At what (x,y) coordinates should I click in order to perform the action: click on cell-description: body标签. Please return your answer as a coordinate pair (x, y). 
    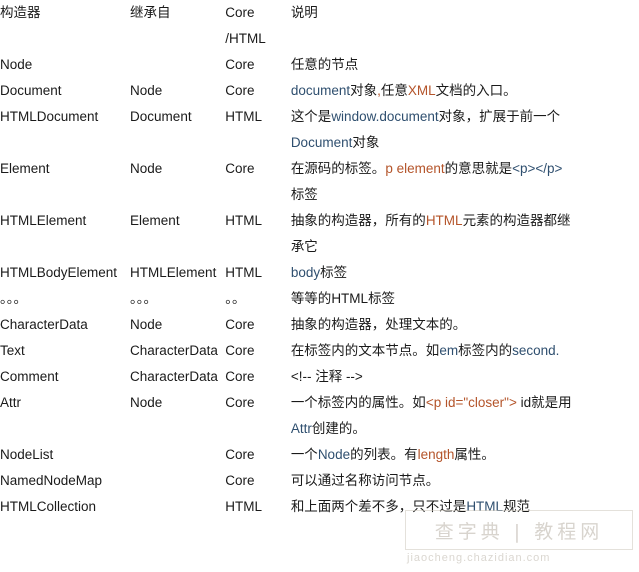
    Looking at the image, I should click on (465, 273).